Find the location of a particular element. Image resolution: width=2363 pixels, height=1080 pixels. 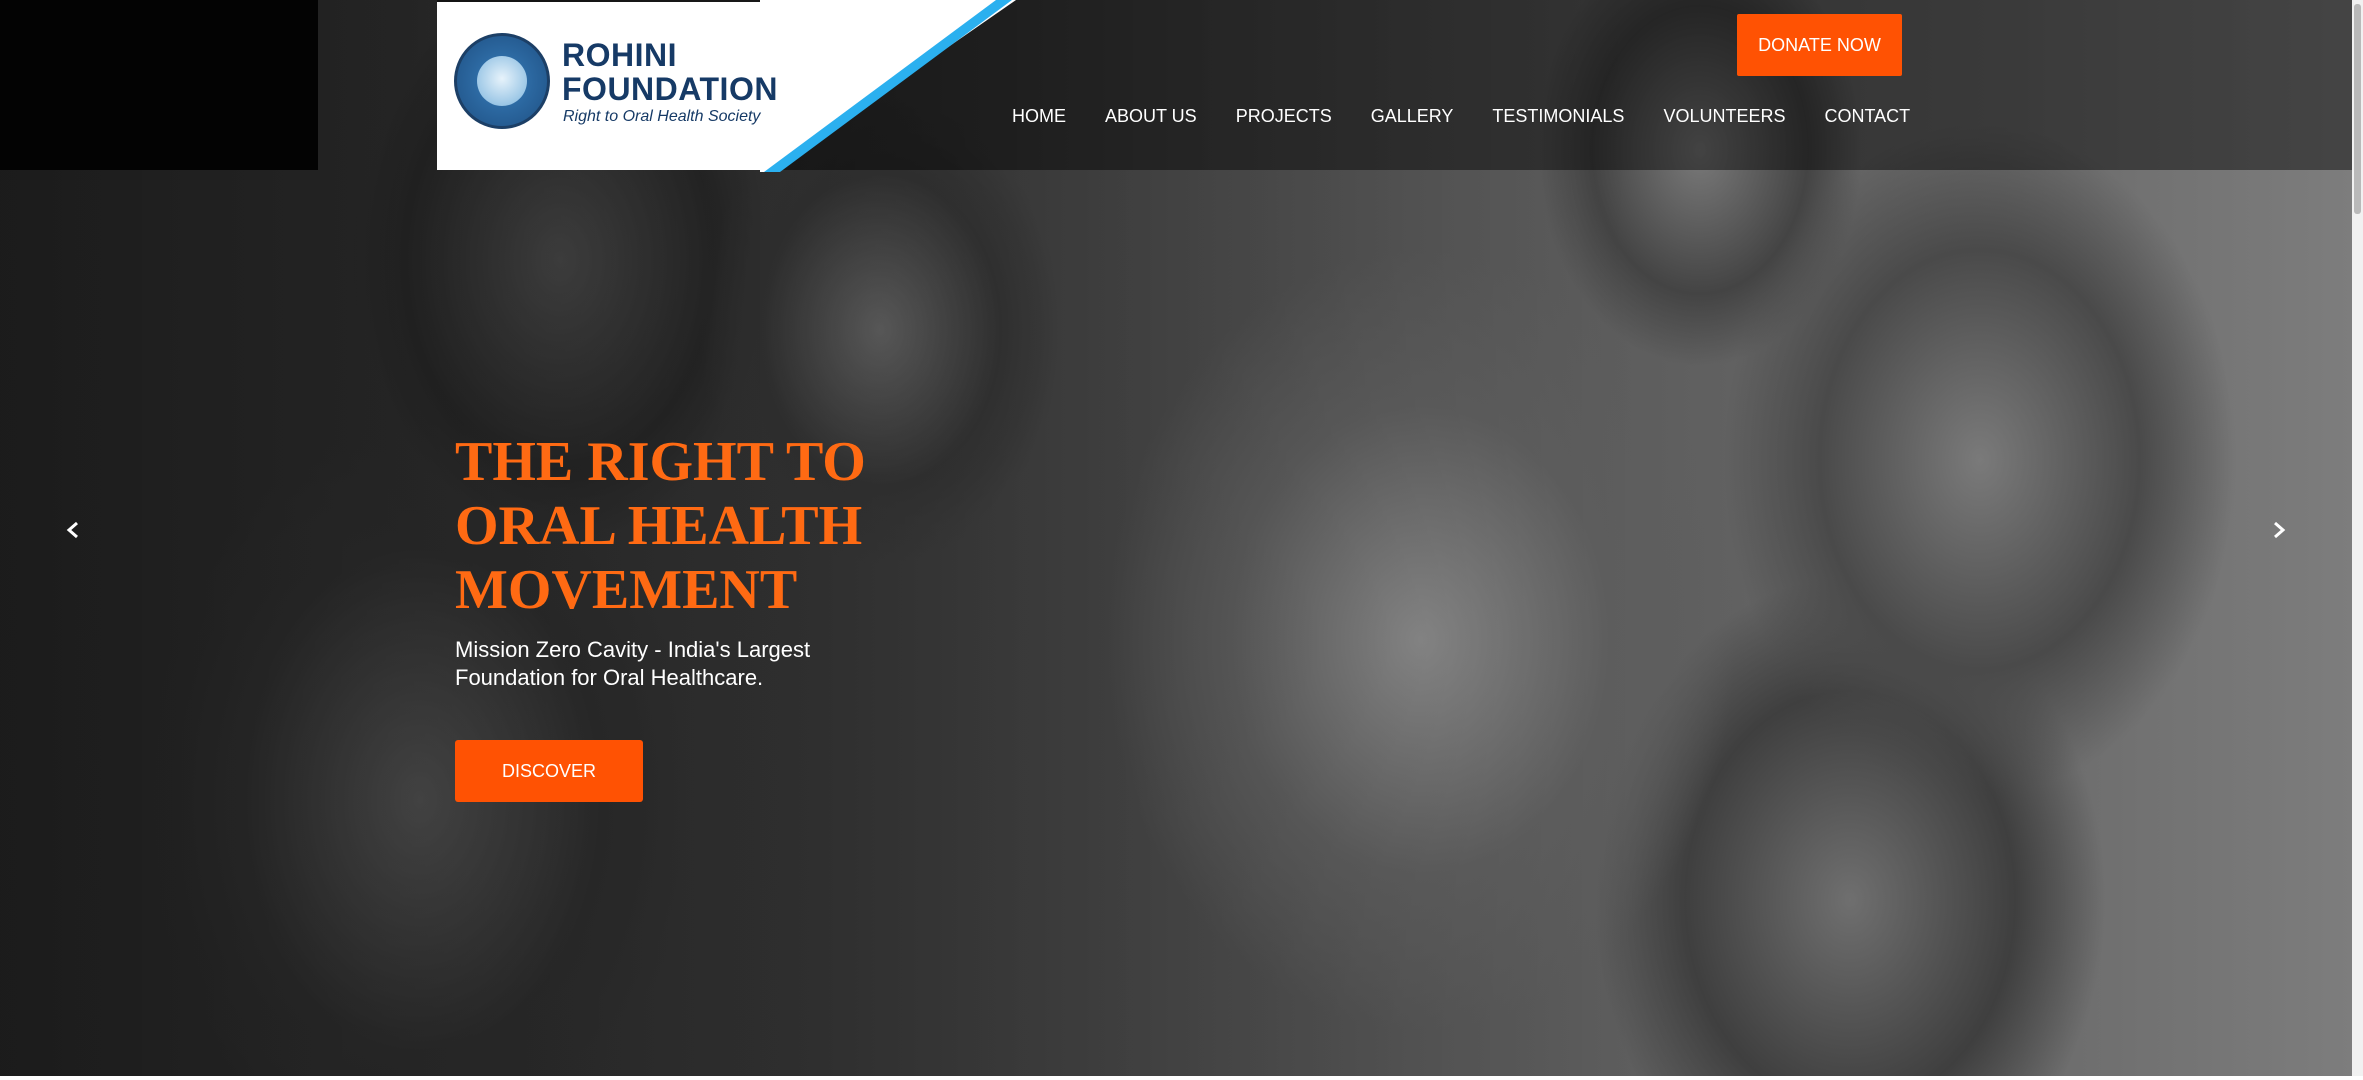

nav-item-contact: CONTACT is located at coordinates (1867, 116).